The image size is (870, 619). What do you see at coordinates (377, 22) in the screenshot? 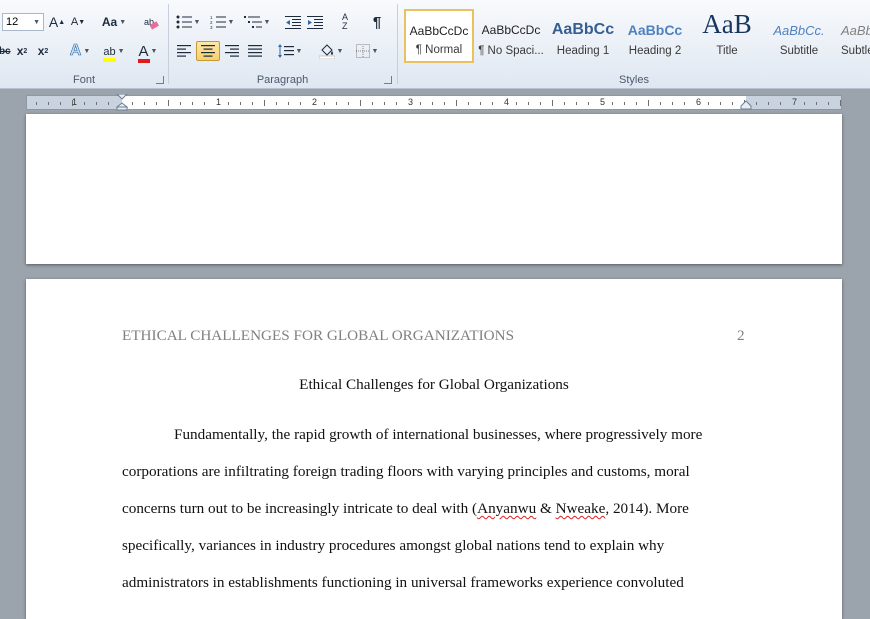
I see `show-formatting-button: ¶` at bounding box center [377, 22].